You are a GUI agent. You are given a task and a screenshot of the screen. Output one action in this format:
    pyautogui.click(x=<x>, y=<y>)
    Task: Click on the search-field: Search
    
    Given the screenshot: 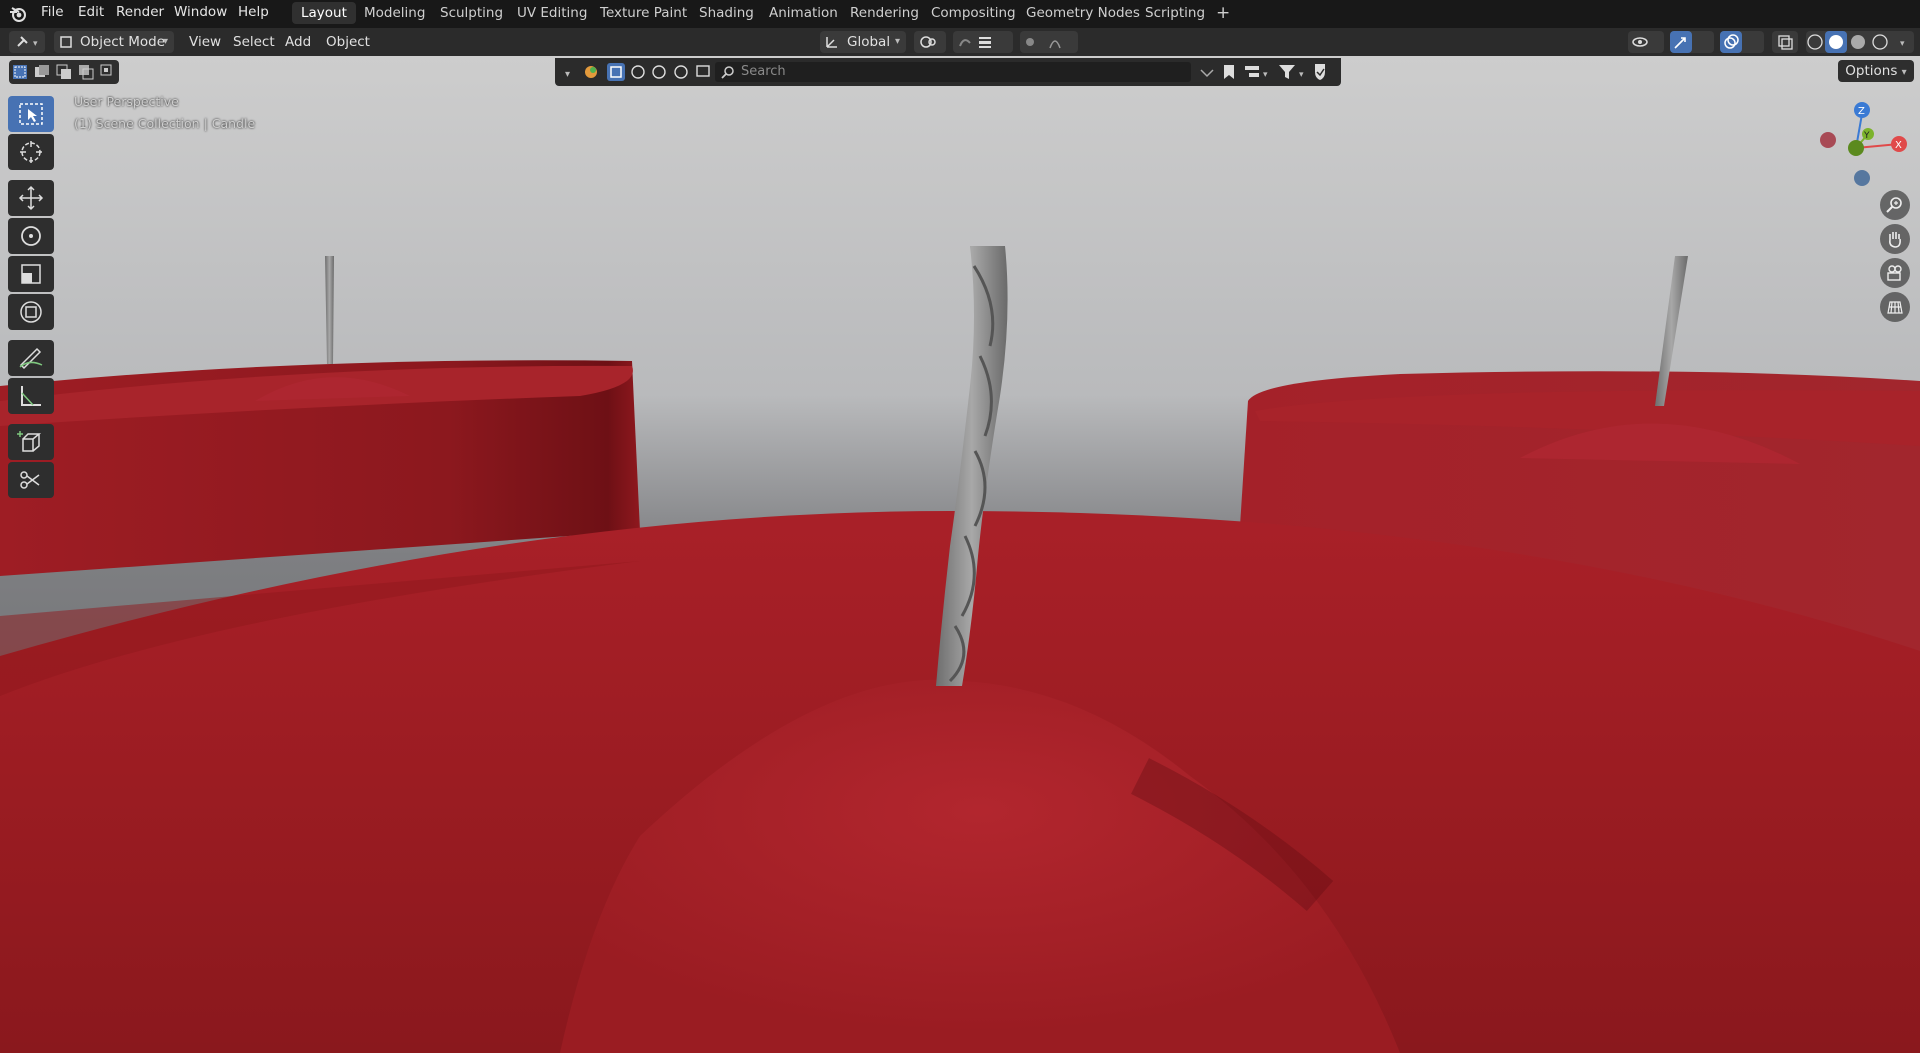 What is the action you would take?
    pyautogui.click(x=953, y=72)
    